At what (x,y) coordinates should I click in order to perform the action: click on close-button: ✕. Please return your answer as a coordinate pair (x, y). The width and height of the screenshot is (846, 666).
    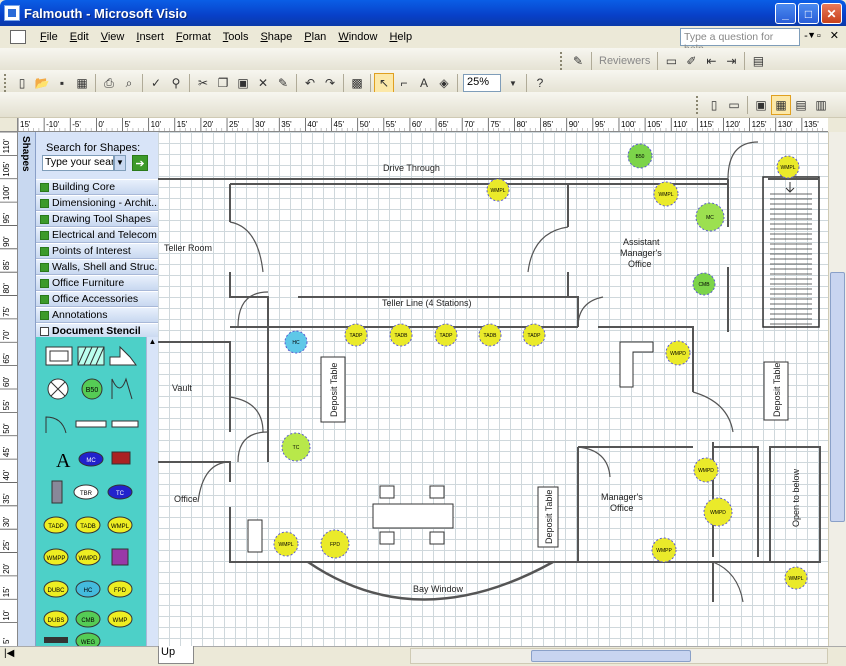
    Looking at the image, I should click on (831, 13).